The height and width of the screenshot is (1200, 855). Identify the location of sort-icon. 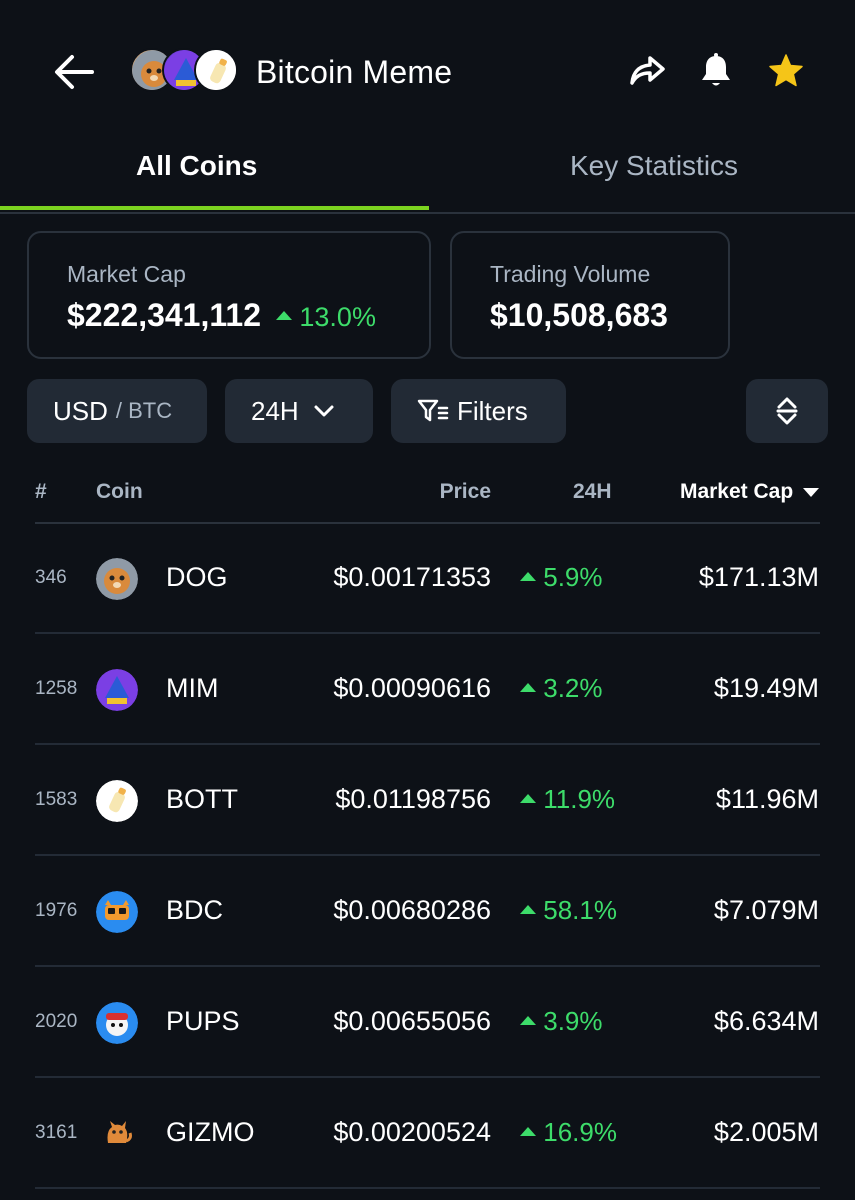
(787, 411).